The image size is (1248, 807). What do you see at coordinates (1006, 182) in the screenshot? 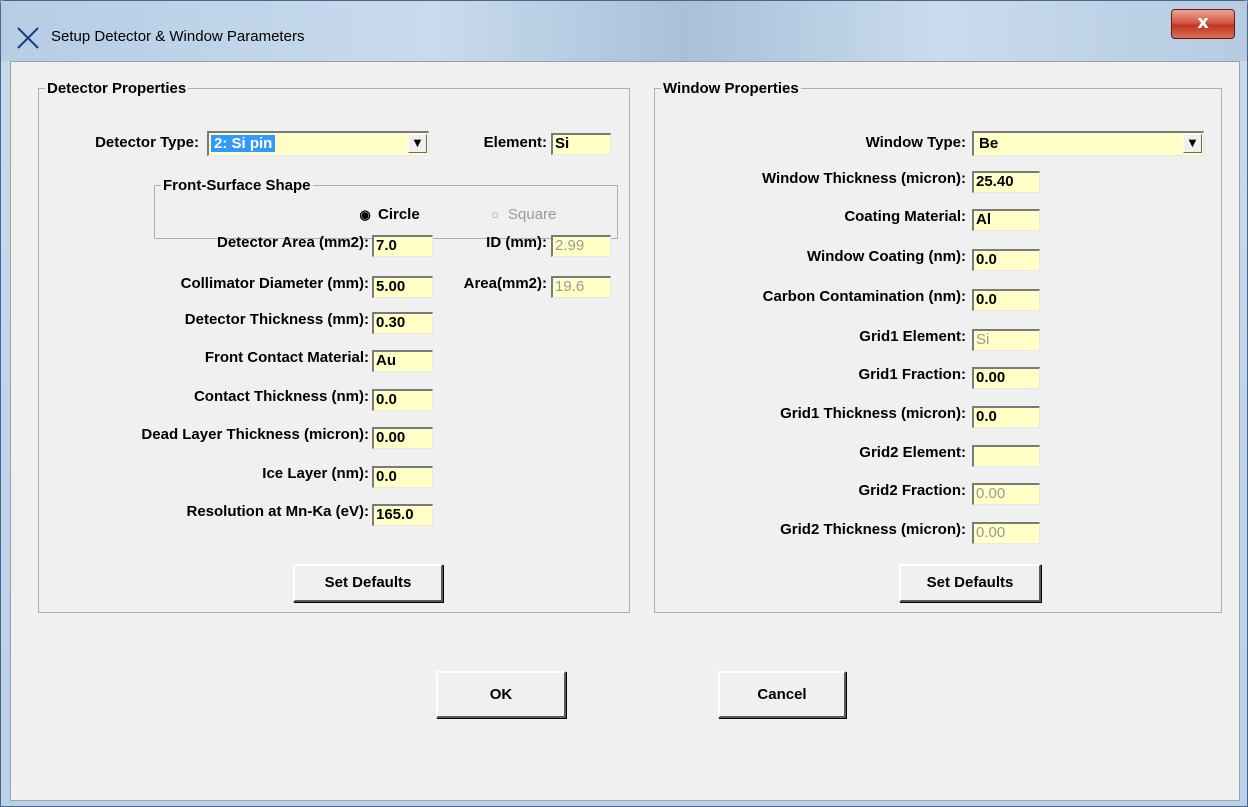
I see `window-thickness-field: 25.40` at bounding box center [1006, 182].